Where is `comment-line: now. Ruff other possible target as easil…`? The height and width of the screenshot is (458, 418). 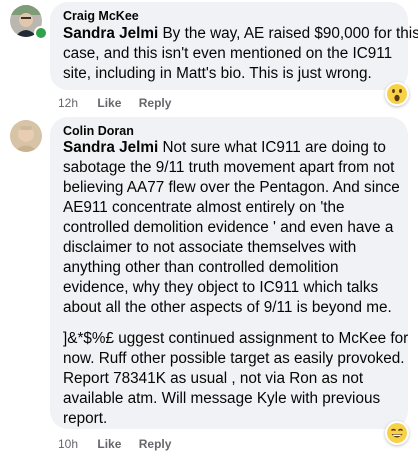
comment-line: now. Ruff other possible target as easil… is located at coordinates (234, 358).